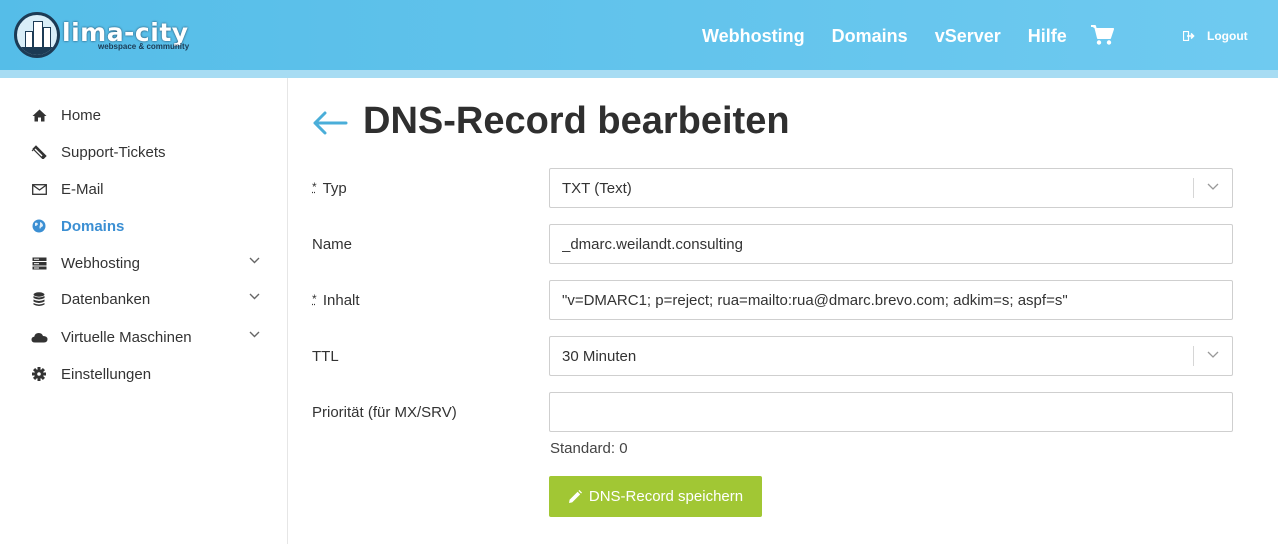 The image size is (1278, 544). Describe the element at coordinates (1047, 36) in the screenshot. I see `nav-hilfe: Hilfe` at that location.